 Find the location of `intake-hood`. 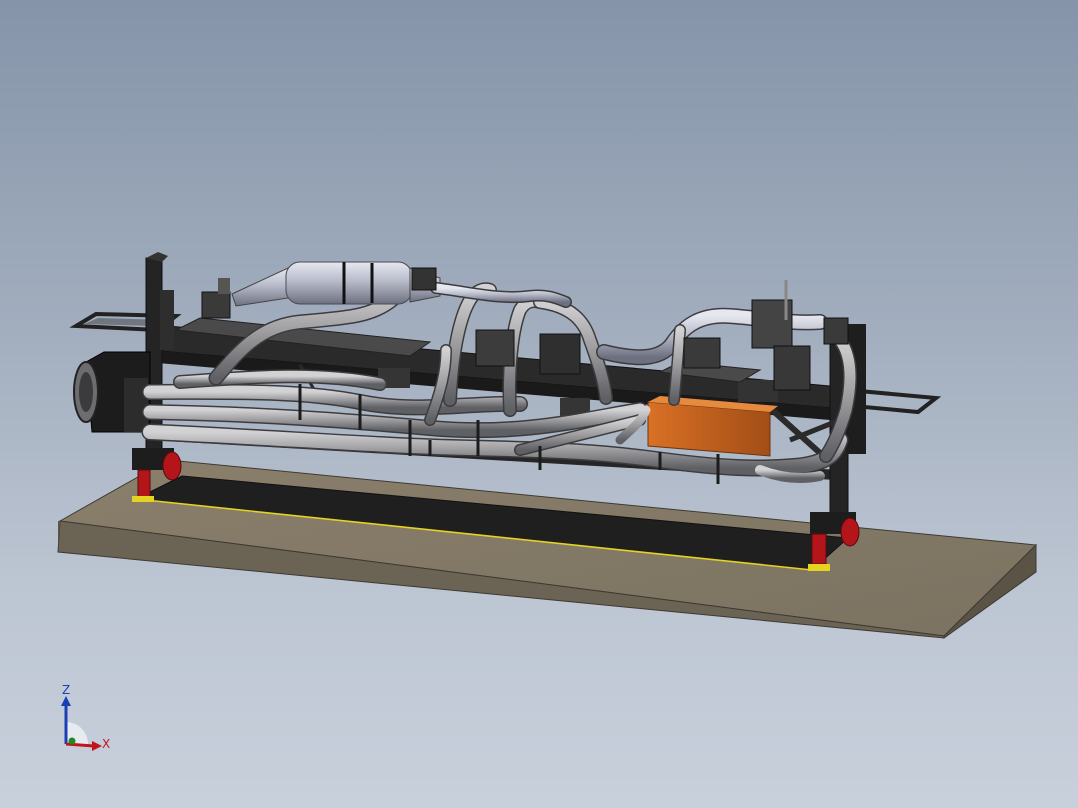

intake-hood is located at coordinates (112, 392).